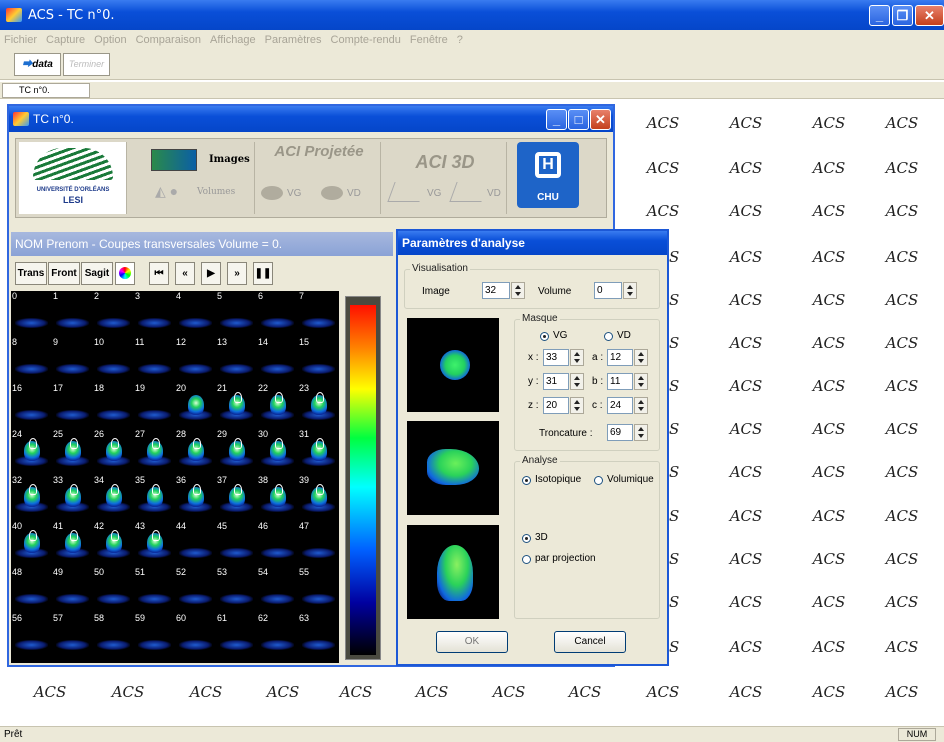 The height and width of the screenshot is (742, 944). I want to click on slice-cell: 4, so click(195, 311).